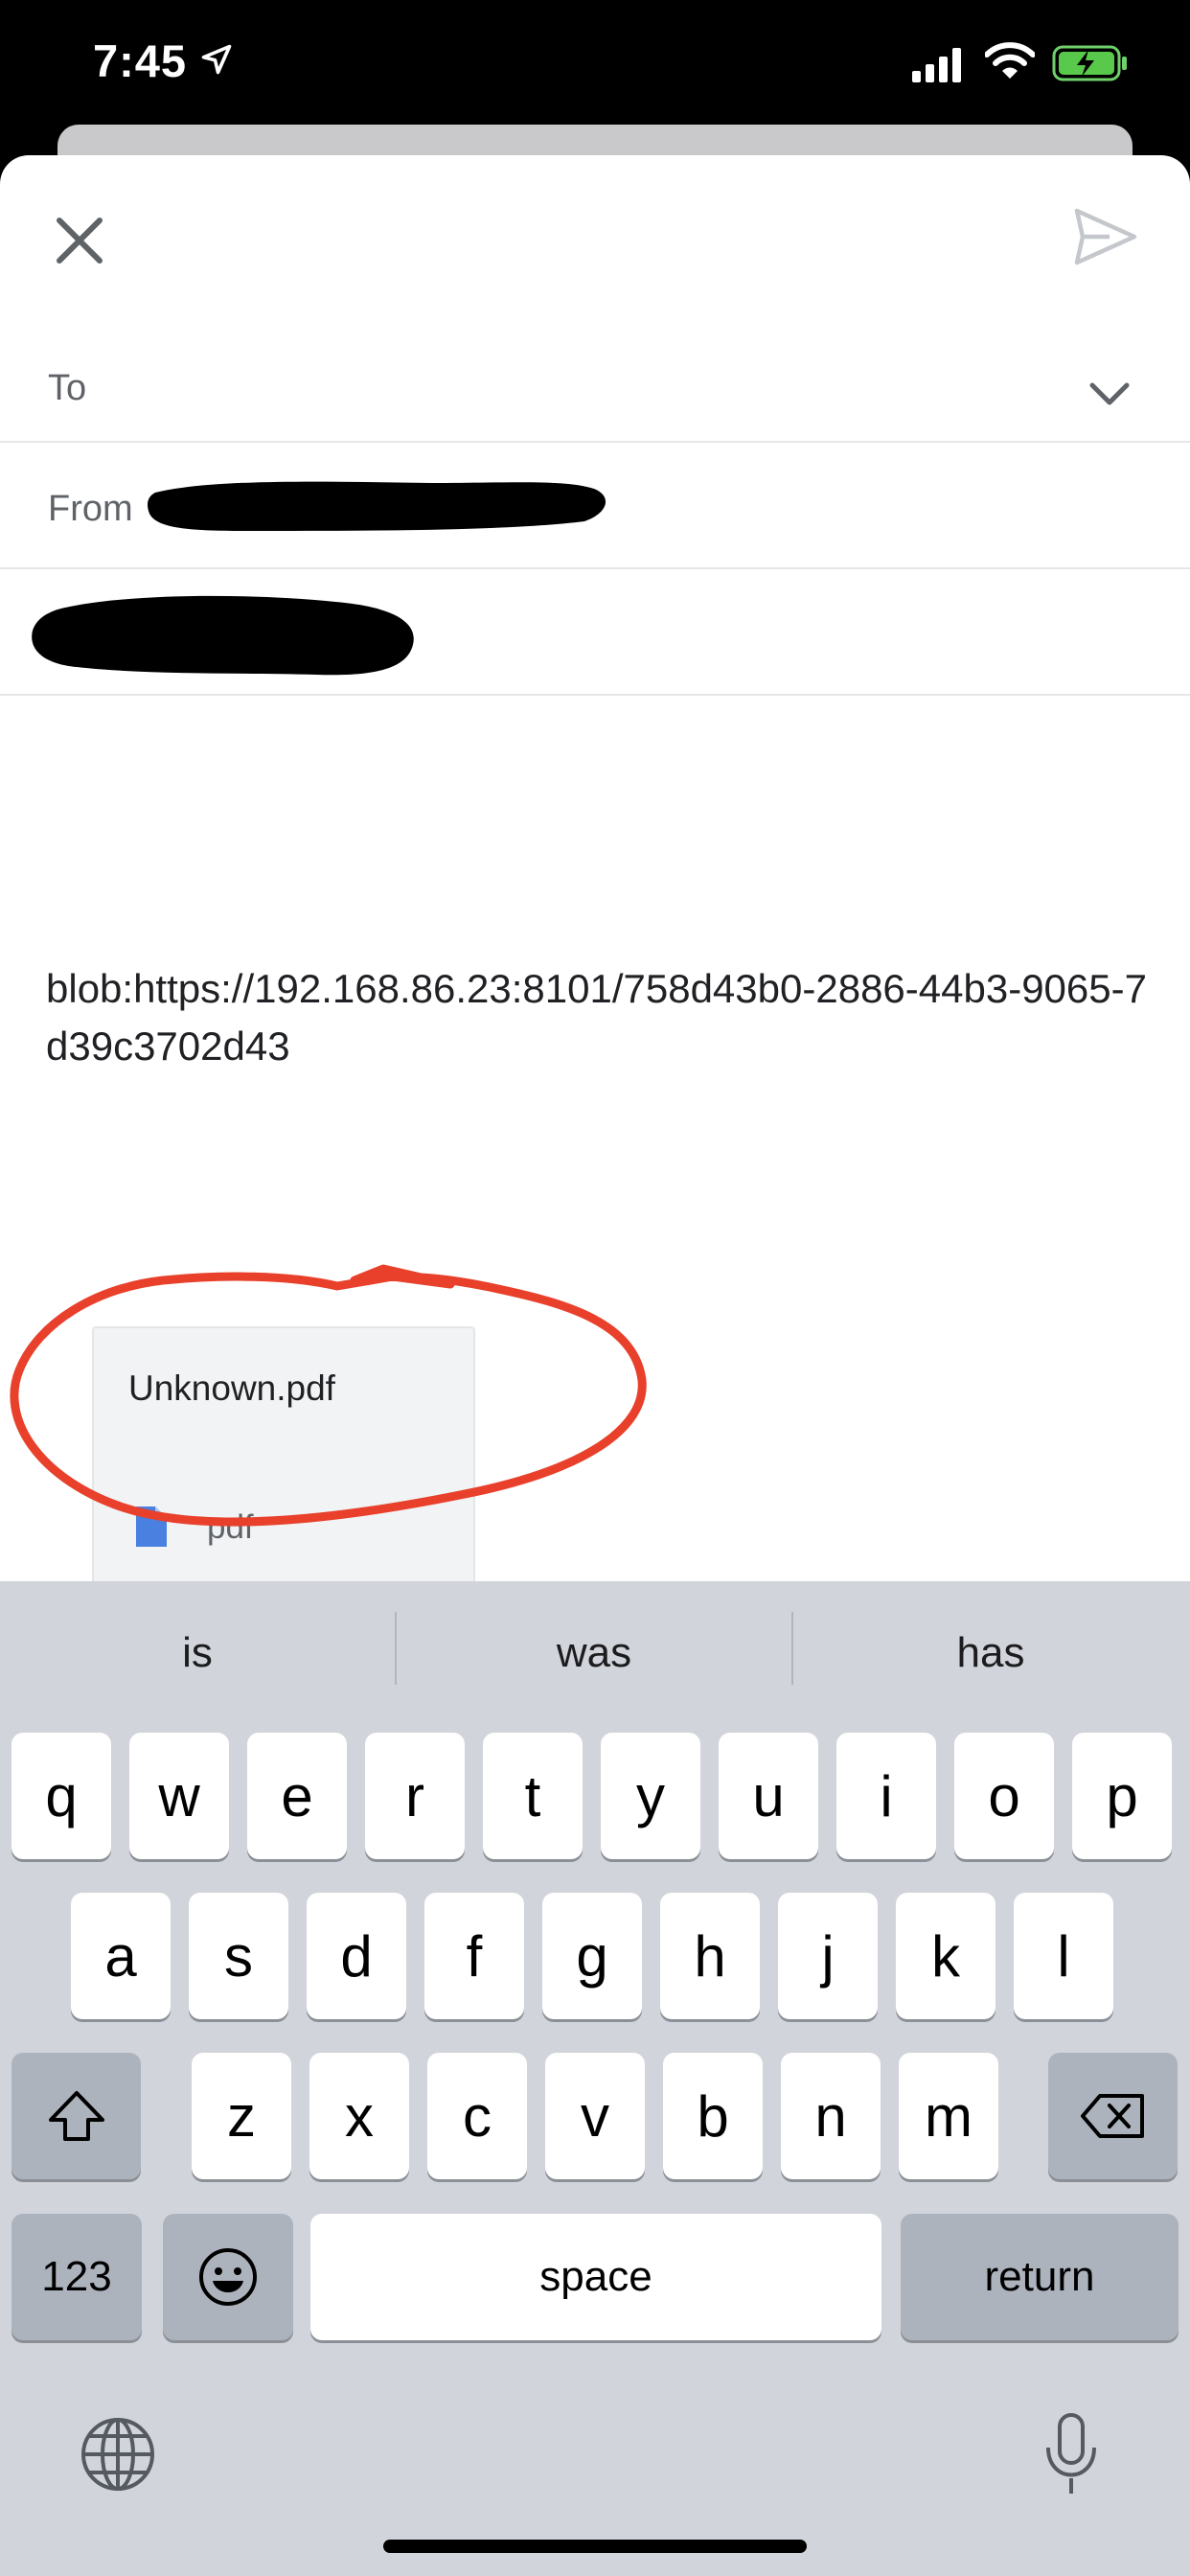 Image resolution: width=1190 pixels, height=2576 pixels. What do you see at coordinates (140, 60) in the screenshot?
I see `status-time: 7:45` at bounding box center [140, 60].